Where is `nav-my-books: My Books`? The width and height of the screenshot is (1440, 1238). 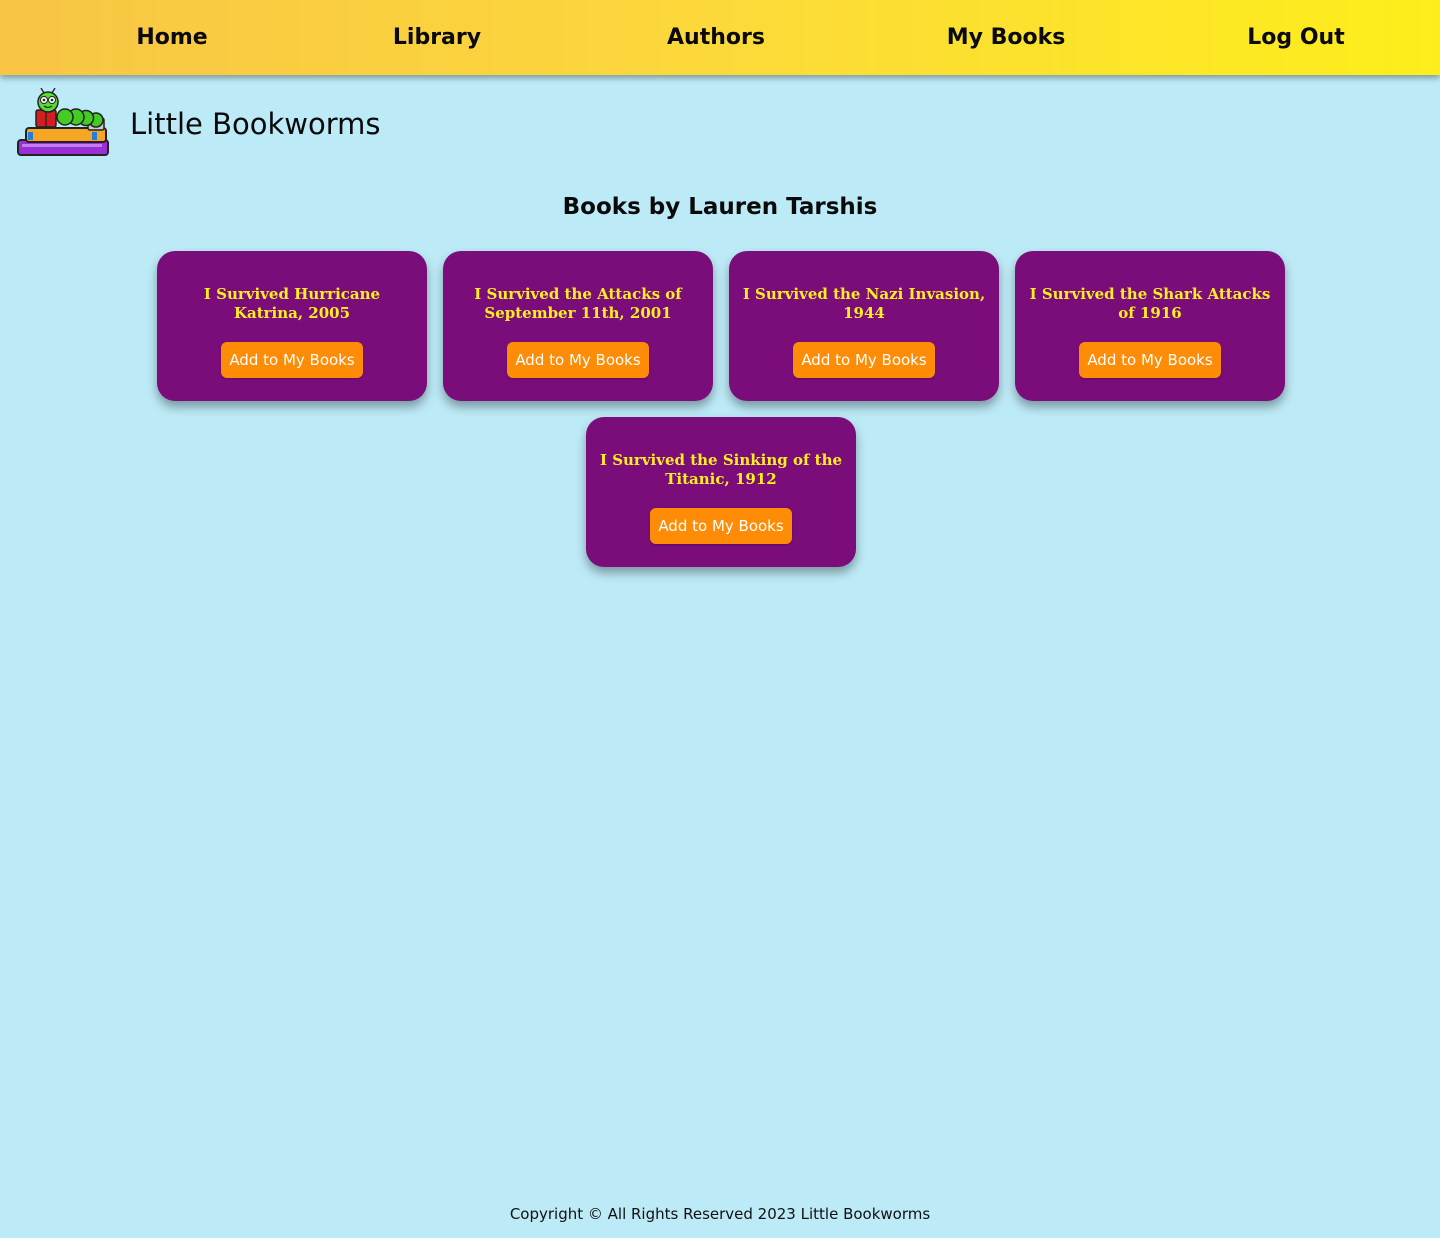 nav-my-books: My Books is located at coordinates (1006, 37).